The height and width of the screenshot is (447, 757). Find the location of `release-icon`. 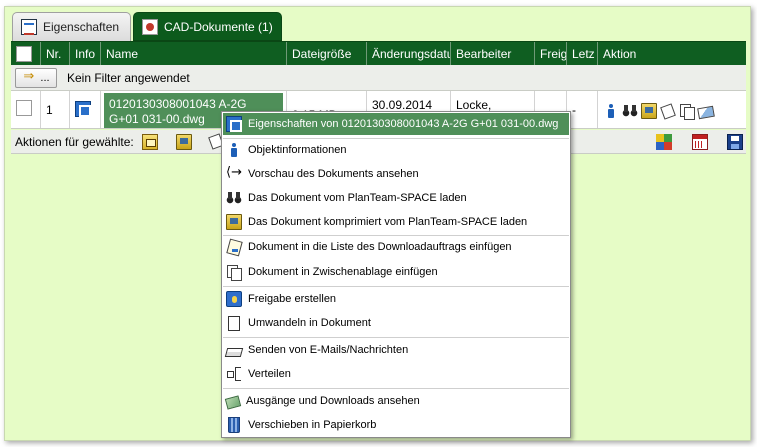

release-icon is located at coordinates (234, 299).